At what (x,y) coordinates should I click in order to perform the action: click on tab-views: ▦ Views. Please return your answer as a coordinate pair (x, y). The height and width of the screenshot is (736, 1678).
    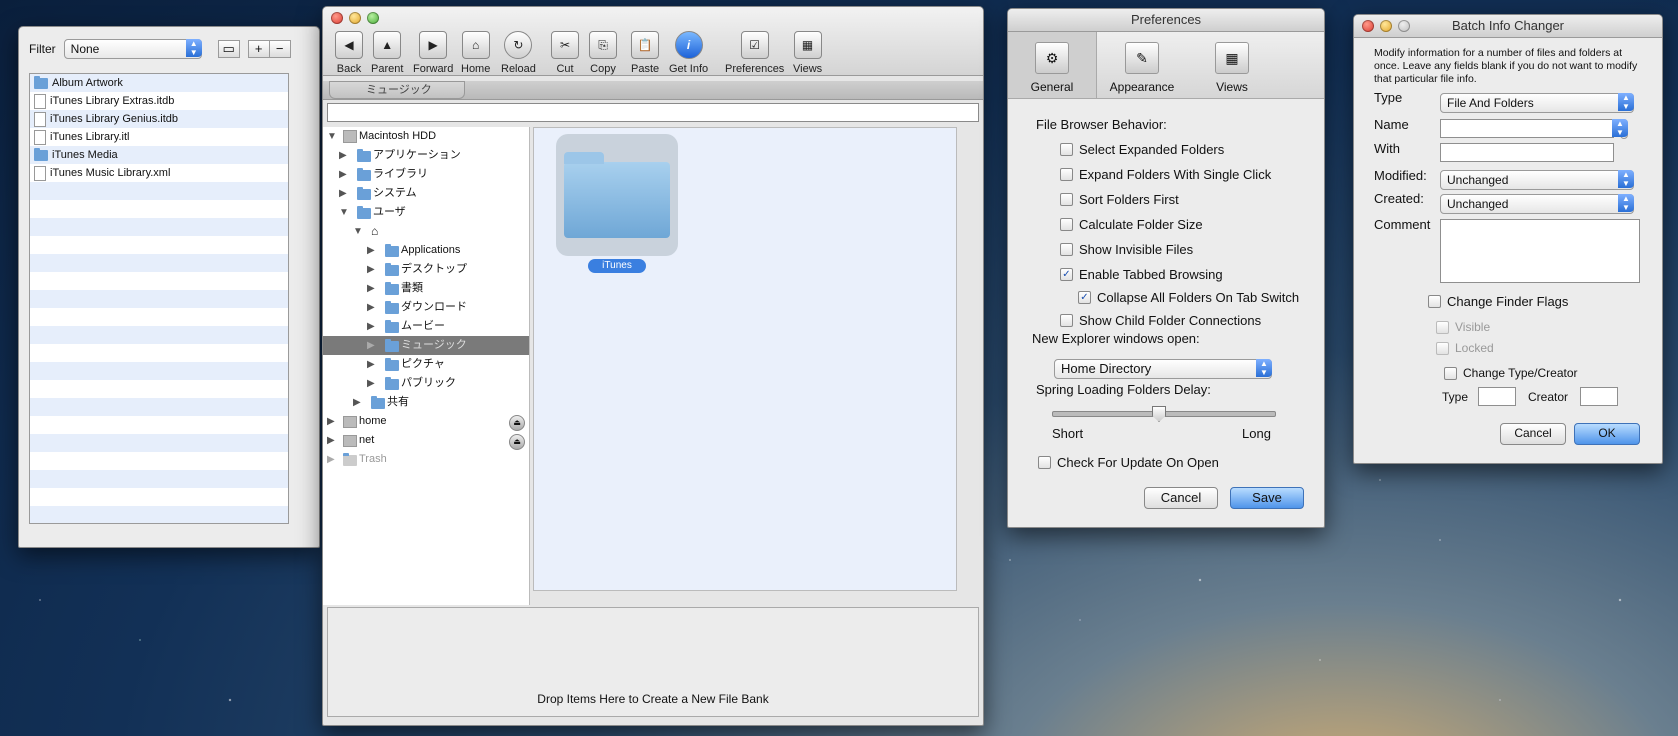
    Looking at the image, I should click on (1232, 65).